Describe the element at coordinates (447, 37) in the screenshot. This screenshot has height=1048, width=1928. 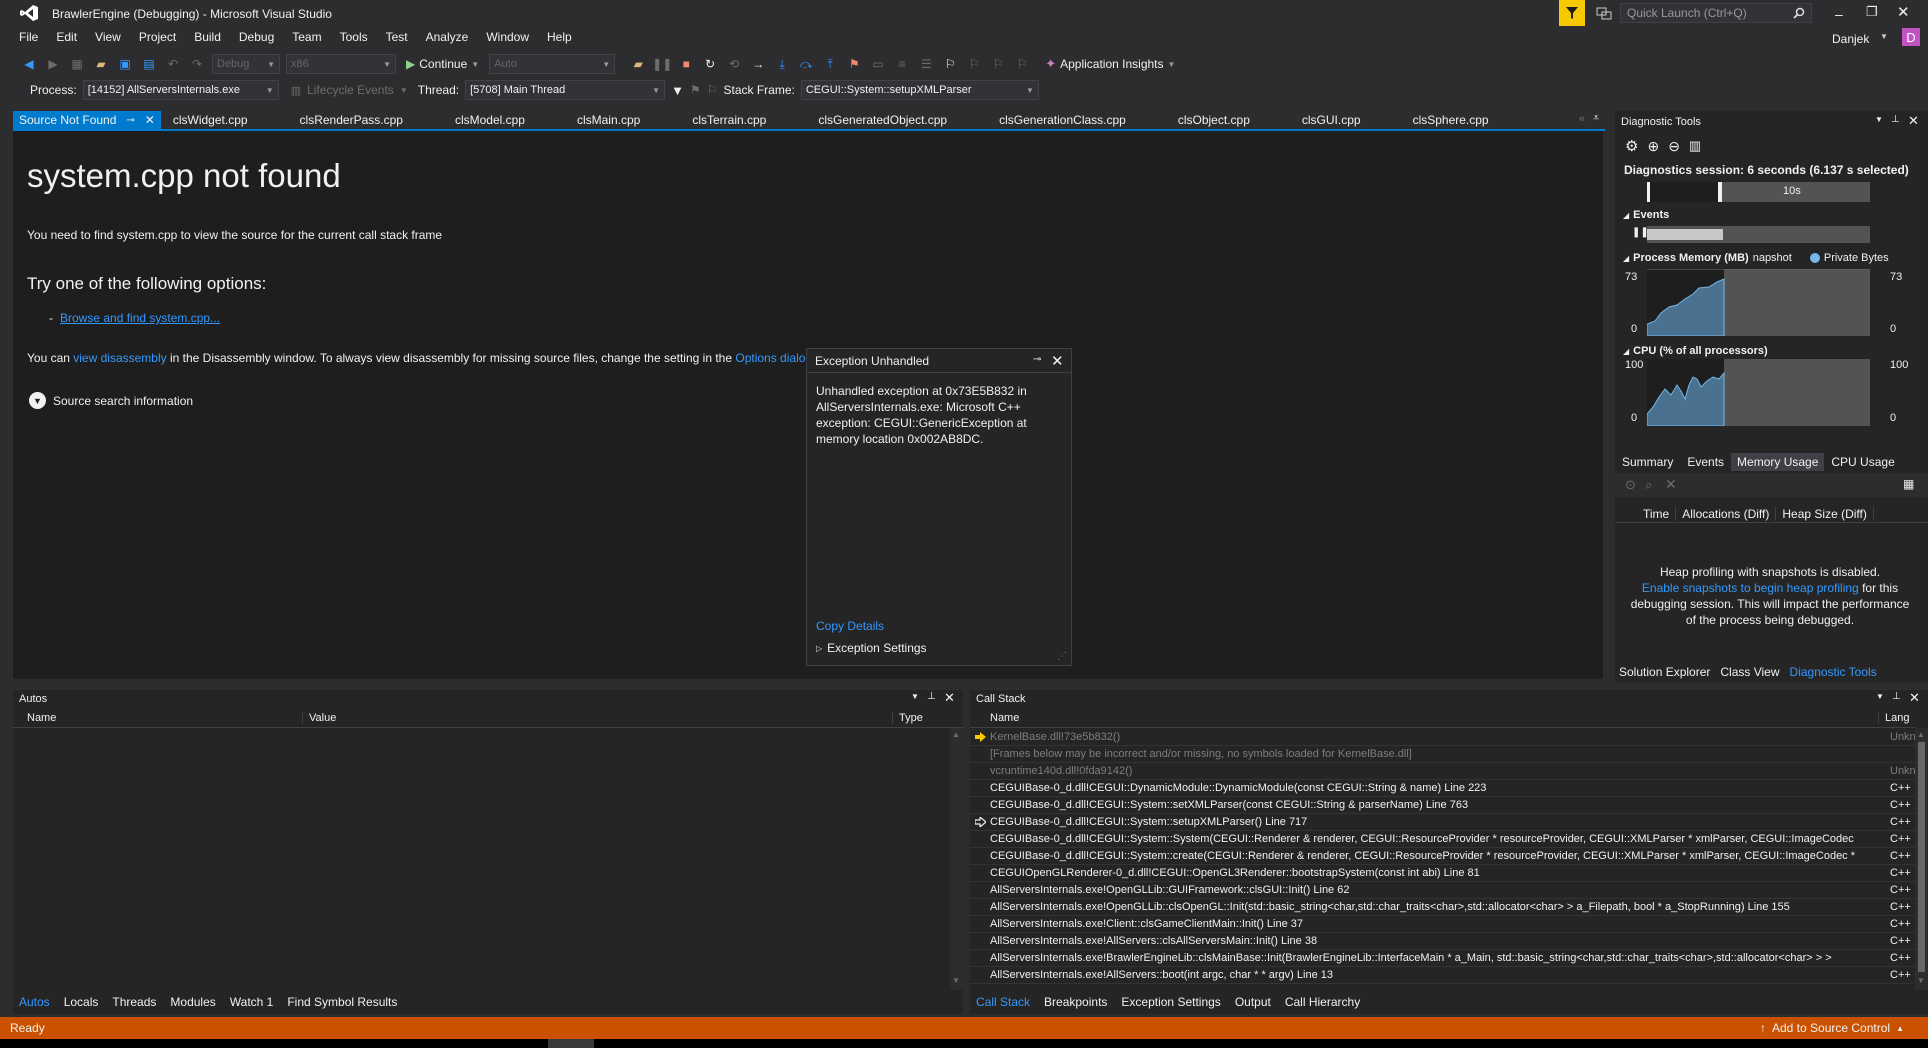
I see `menu-analyze: Analyze` at that location.